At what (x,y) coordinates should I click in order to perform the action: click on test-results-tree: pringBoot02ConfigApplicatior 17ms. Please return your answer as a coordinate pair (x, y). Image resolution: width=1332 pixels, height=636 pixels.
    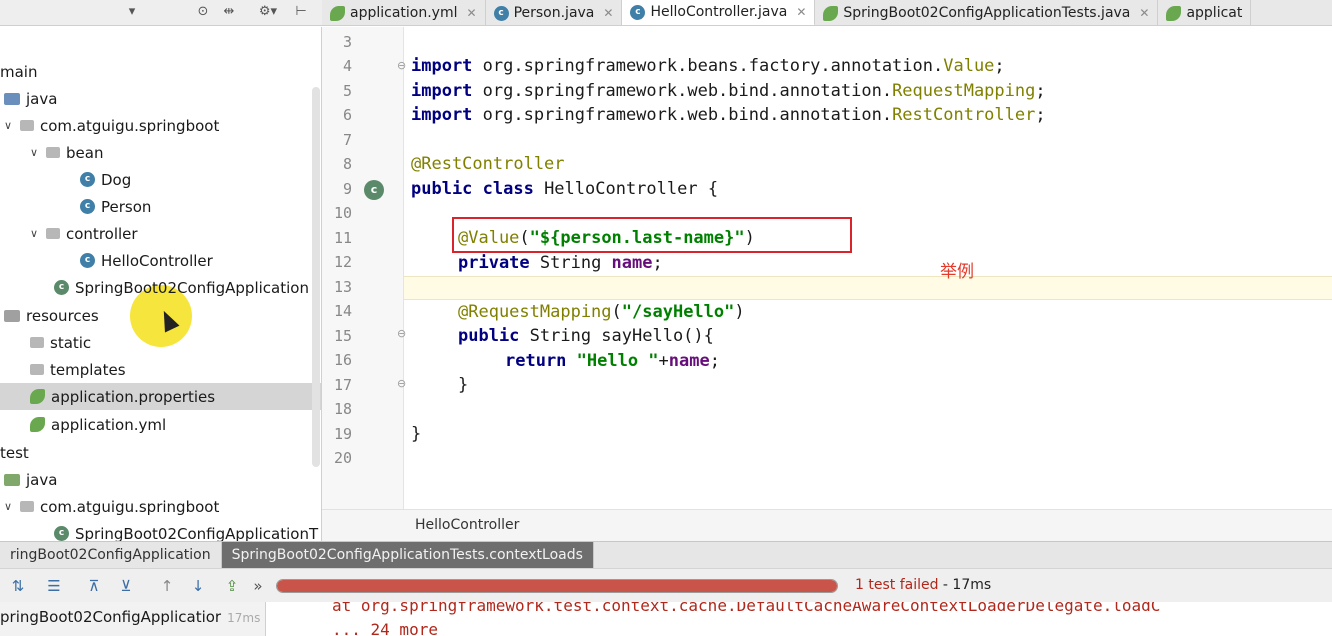
    Looking at the image, I should click on (133, 619).